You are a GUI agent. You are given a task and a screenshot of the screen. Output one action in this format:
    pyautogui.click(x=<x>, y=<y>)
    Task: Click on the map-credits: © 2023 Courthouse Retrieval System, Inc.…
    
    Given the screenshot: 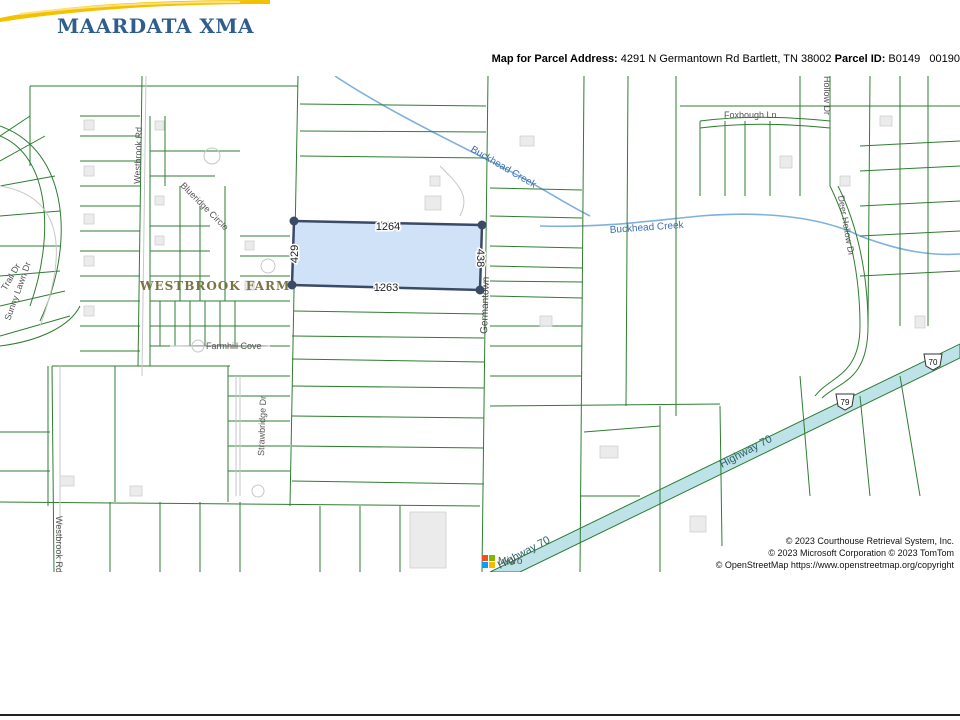 What is the action you would take?
    pyautogui.click(x=835, y=553)
    